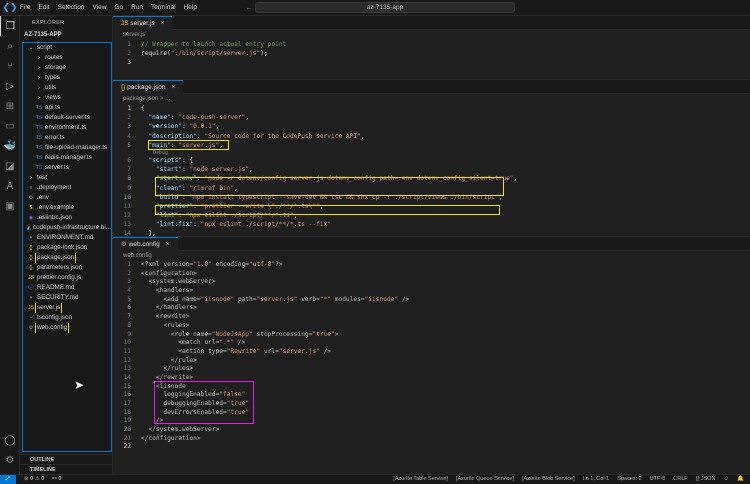 The image size is (750, 484). Describe the element at coordinates (66, 35) in the screenshot. I see `project-folder: AZ-7135-APP` at that location.